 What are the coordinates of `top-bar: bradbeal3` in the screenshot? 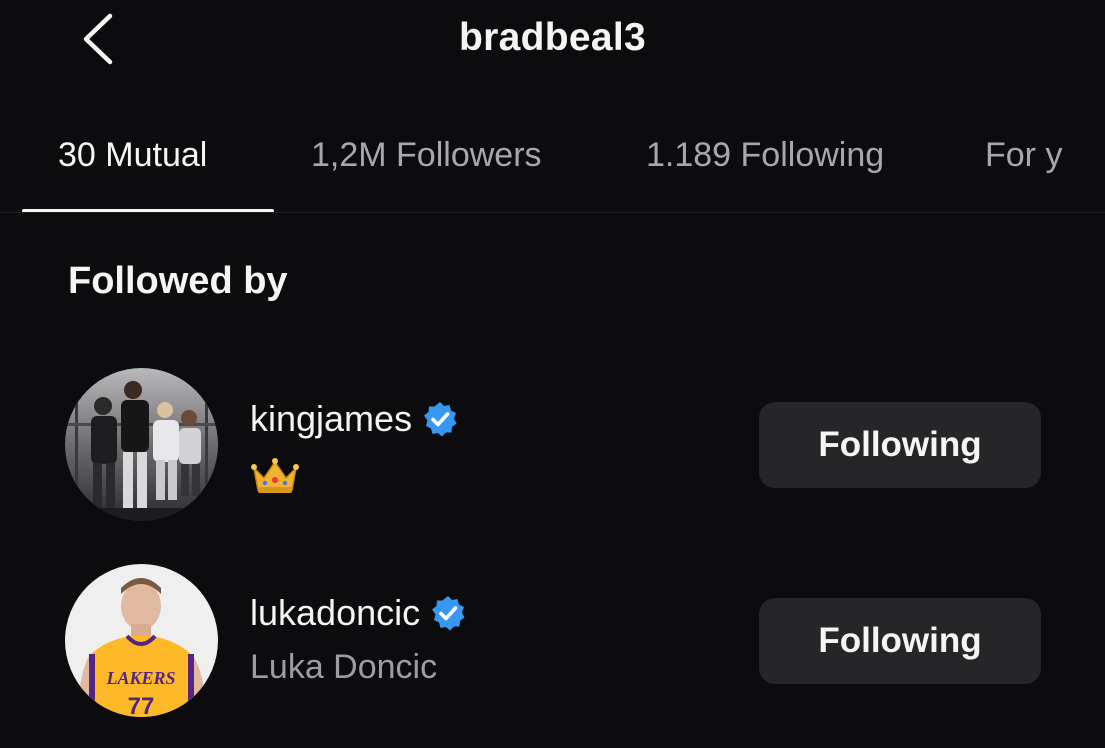 It's located at (552, 45).